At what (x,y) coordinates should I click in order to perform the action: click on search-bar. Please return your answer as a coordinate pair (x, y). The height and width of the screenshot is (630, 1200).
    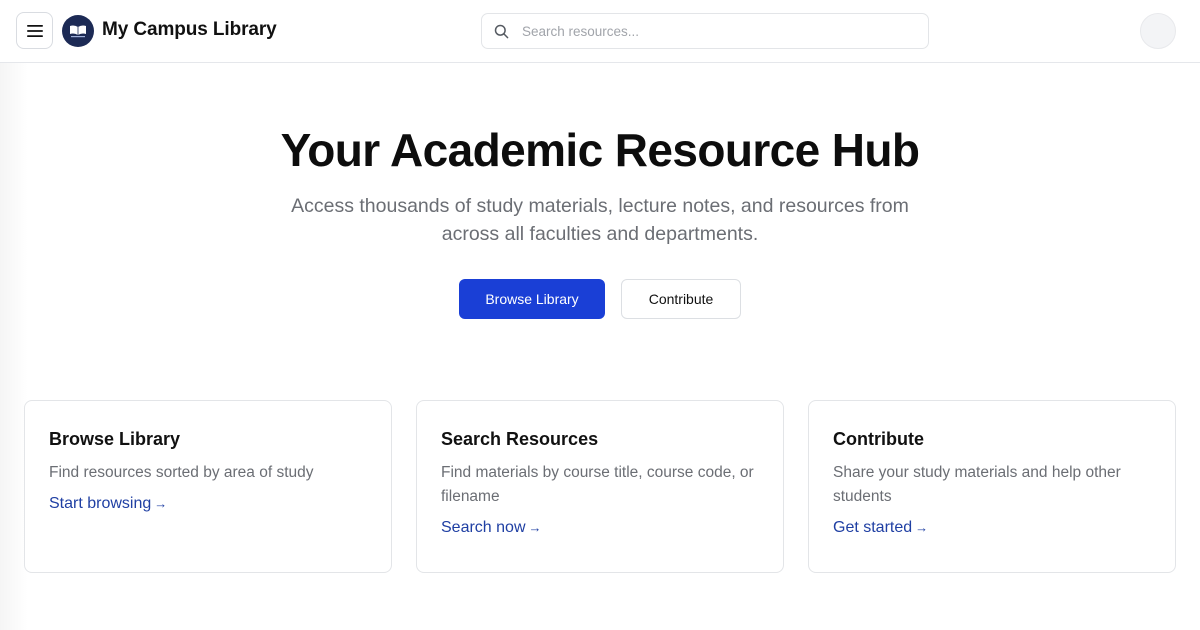
    Looking at the image, I should click on (705, 31).